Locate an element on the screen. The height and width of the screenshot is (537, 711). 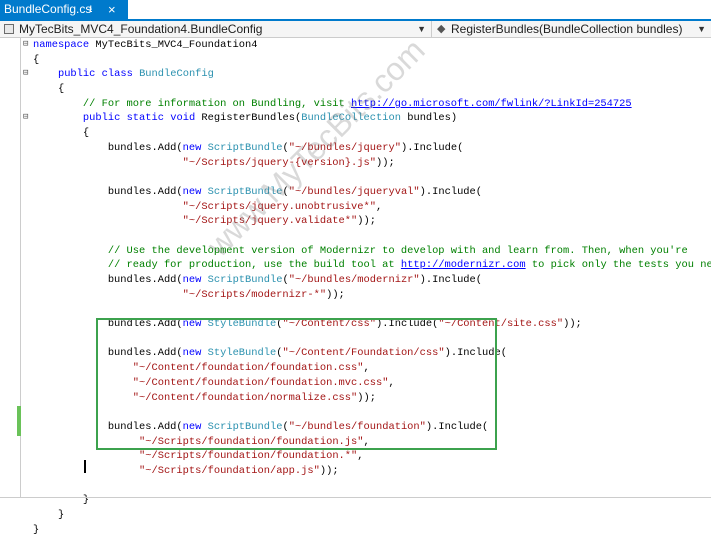
pin-icon: ⭳ is located at coordinates (91, 9).